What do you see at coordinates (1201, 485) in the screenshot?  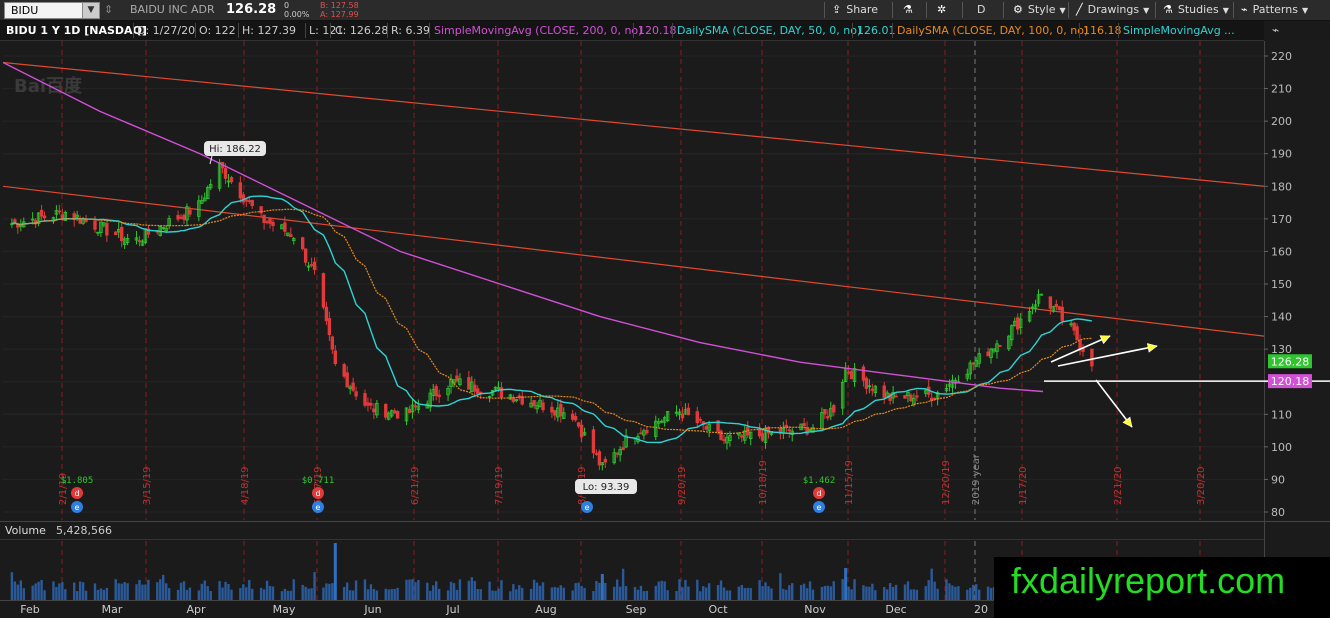 I see `date-grid-label: 3/20/20` at bounding box center [1201, 485].